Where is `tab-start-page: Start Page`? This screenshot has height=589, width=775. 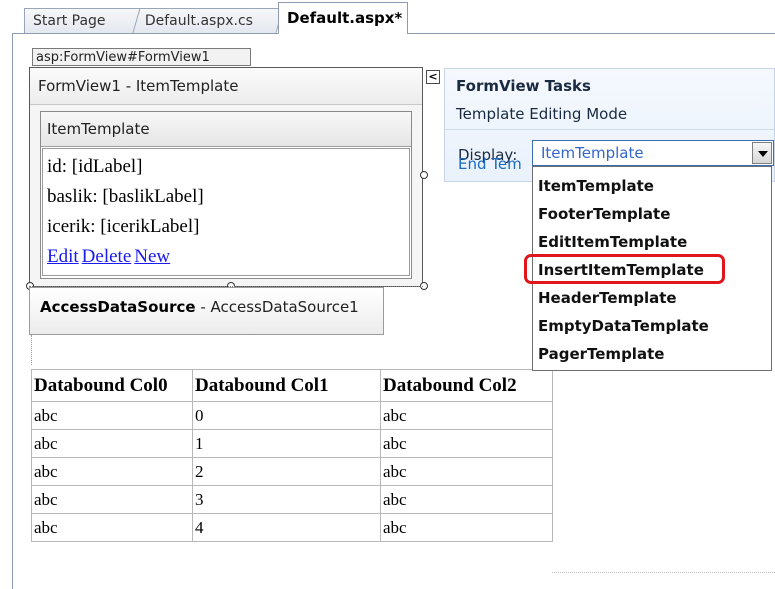 tab-start-page: Start Page is located at coordinates (82, 20).